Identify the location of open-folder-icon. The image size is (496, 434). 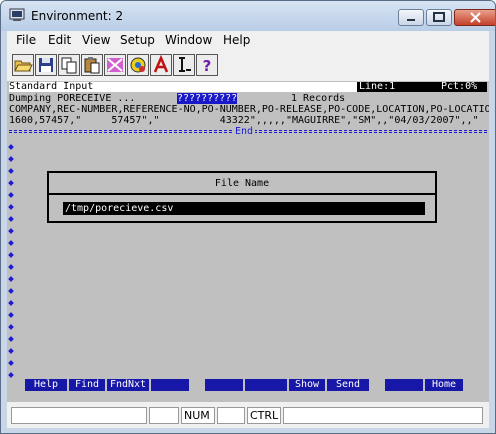
(23, 66).